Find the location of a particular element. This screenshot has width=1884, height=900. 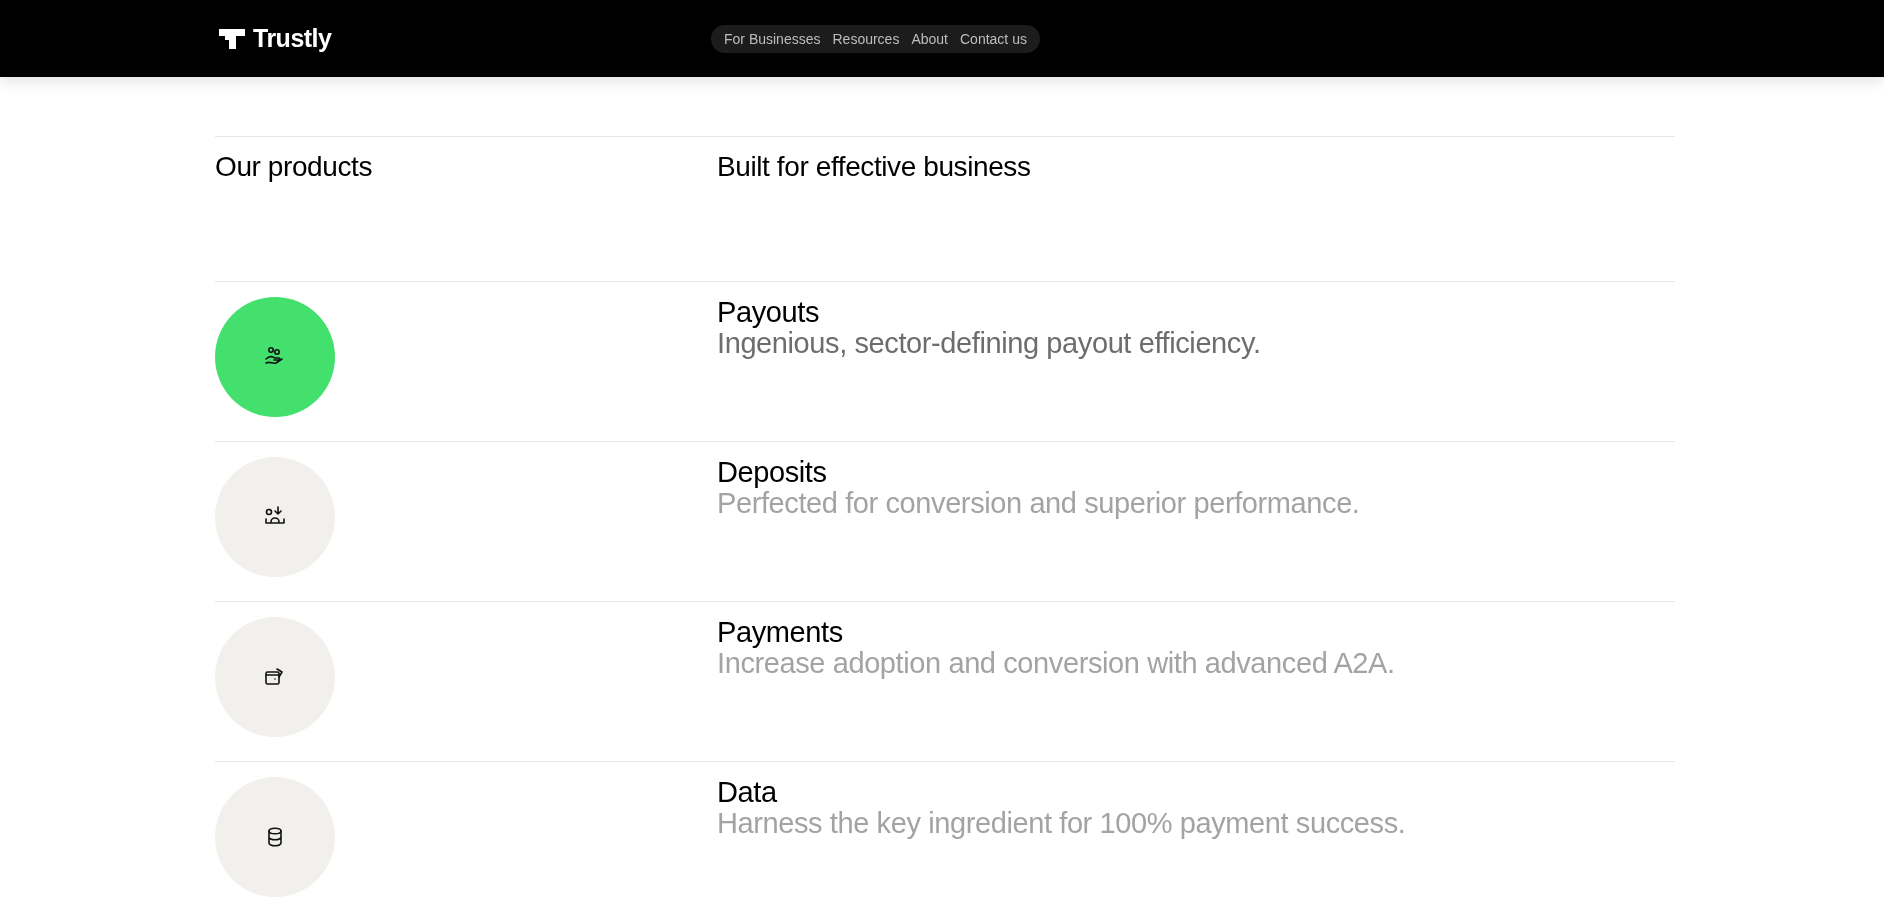

product-description: Increase adoption and conversion with advanced A2A. is located at coordinates (1056, 663).